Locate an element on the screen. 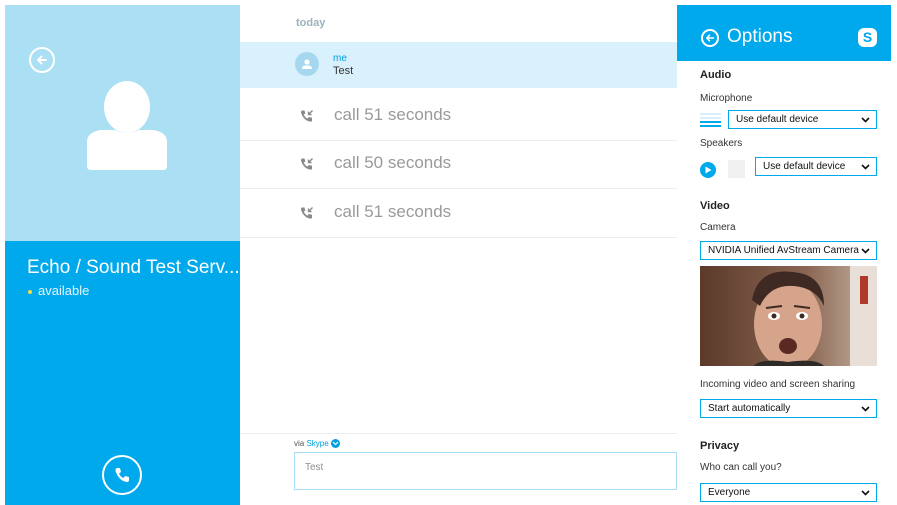 This screenshot has width=897, height=505. message-input-text: Test is located at coordinates (314, 467).